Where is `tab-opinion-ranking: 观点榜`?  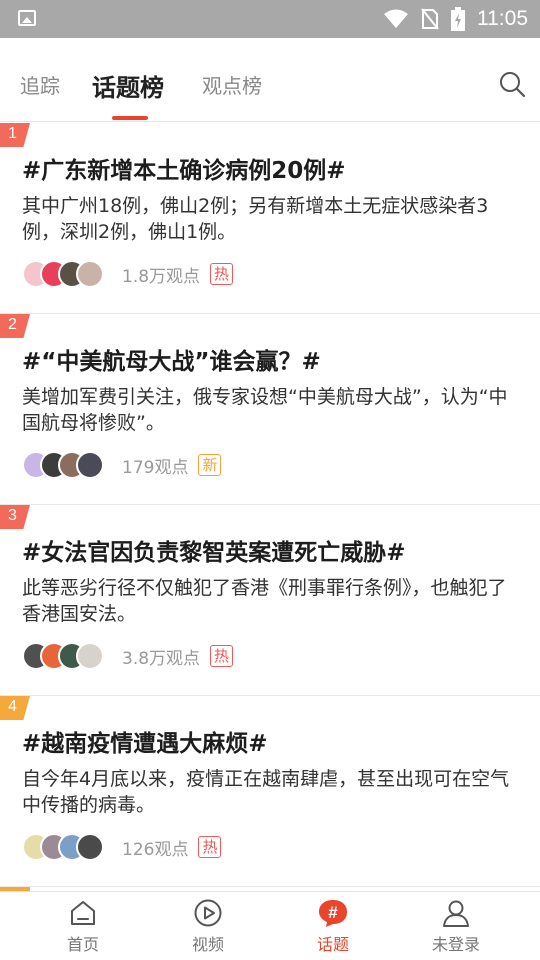 tab-opinion-ranking: 观点榜 is located at coordinates (232, 84).